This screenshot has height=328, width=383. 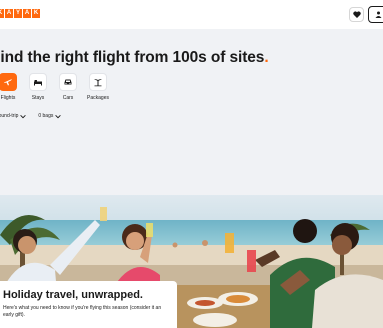 I want to click on tab-cars-label: Cars, so click(x=68, y=98).